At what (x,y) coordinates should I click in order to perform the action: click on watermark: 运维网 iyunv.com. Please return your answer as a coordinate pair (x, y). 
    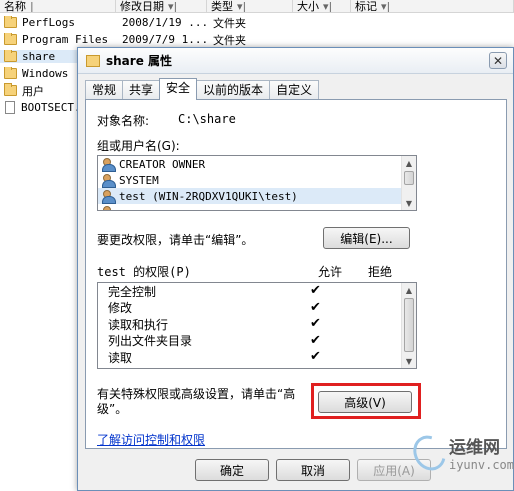
    Looking at the image, I should click on (460, 452).